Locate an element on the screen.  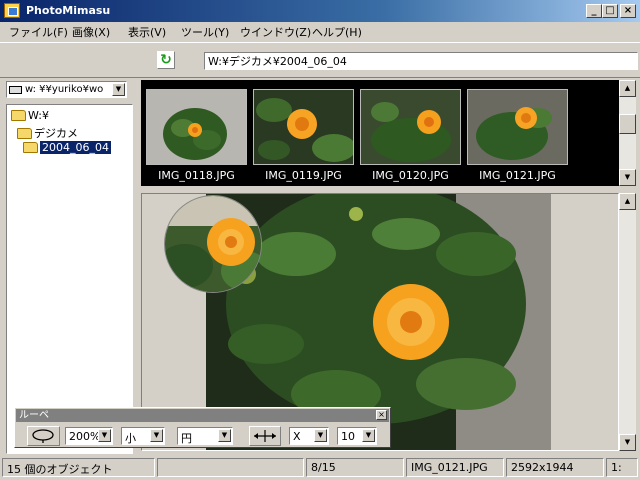
tree-item-root: W:¥ is located at coordinates (30, 116).